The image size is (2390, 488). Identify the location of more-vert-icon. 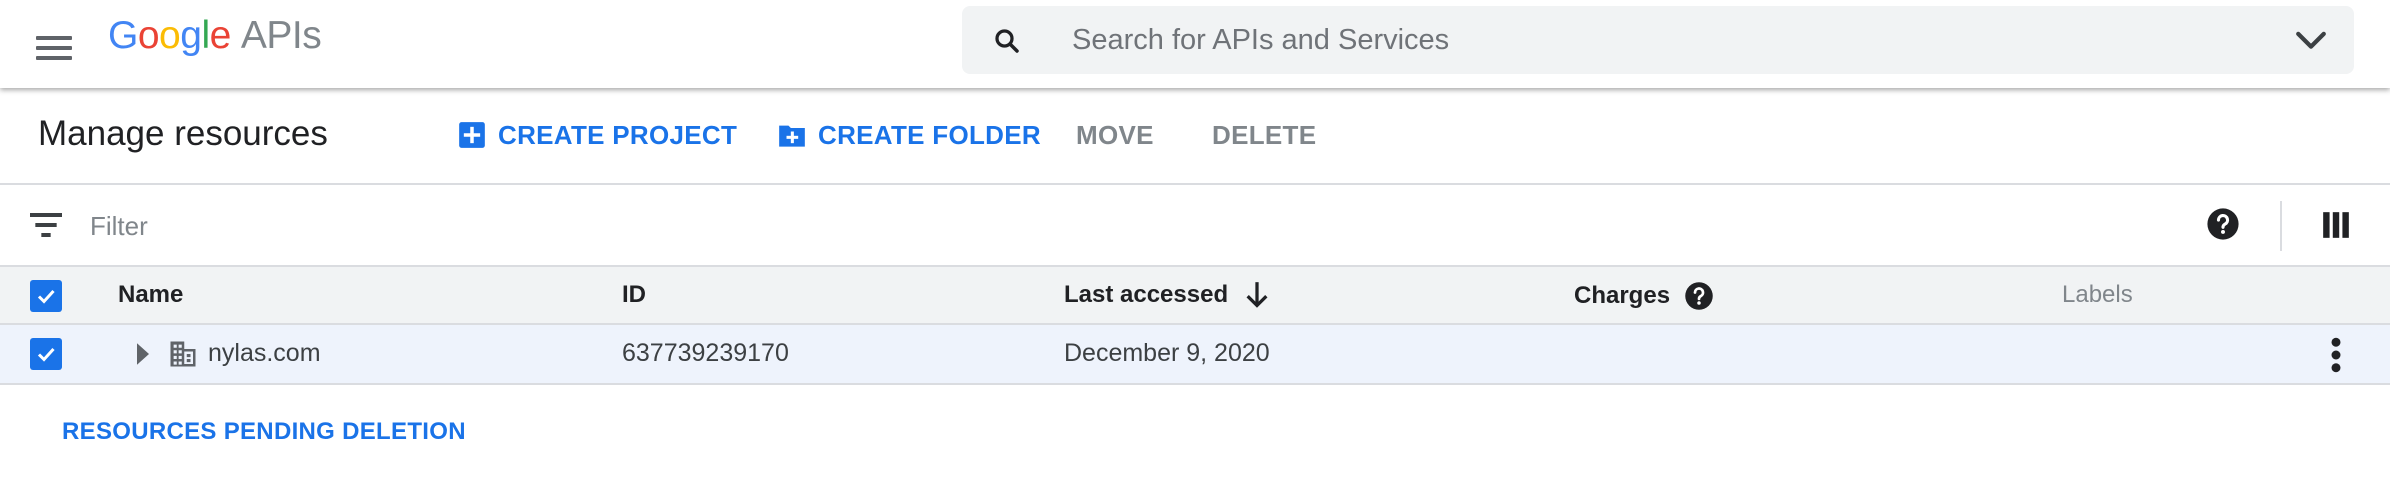
(2336, 355).